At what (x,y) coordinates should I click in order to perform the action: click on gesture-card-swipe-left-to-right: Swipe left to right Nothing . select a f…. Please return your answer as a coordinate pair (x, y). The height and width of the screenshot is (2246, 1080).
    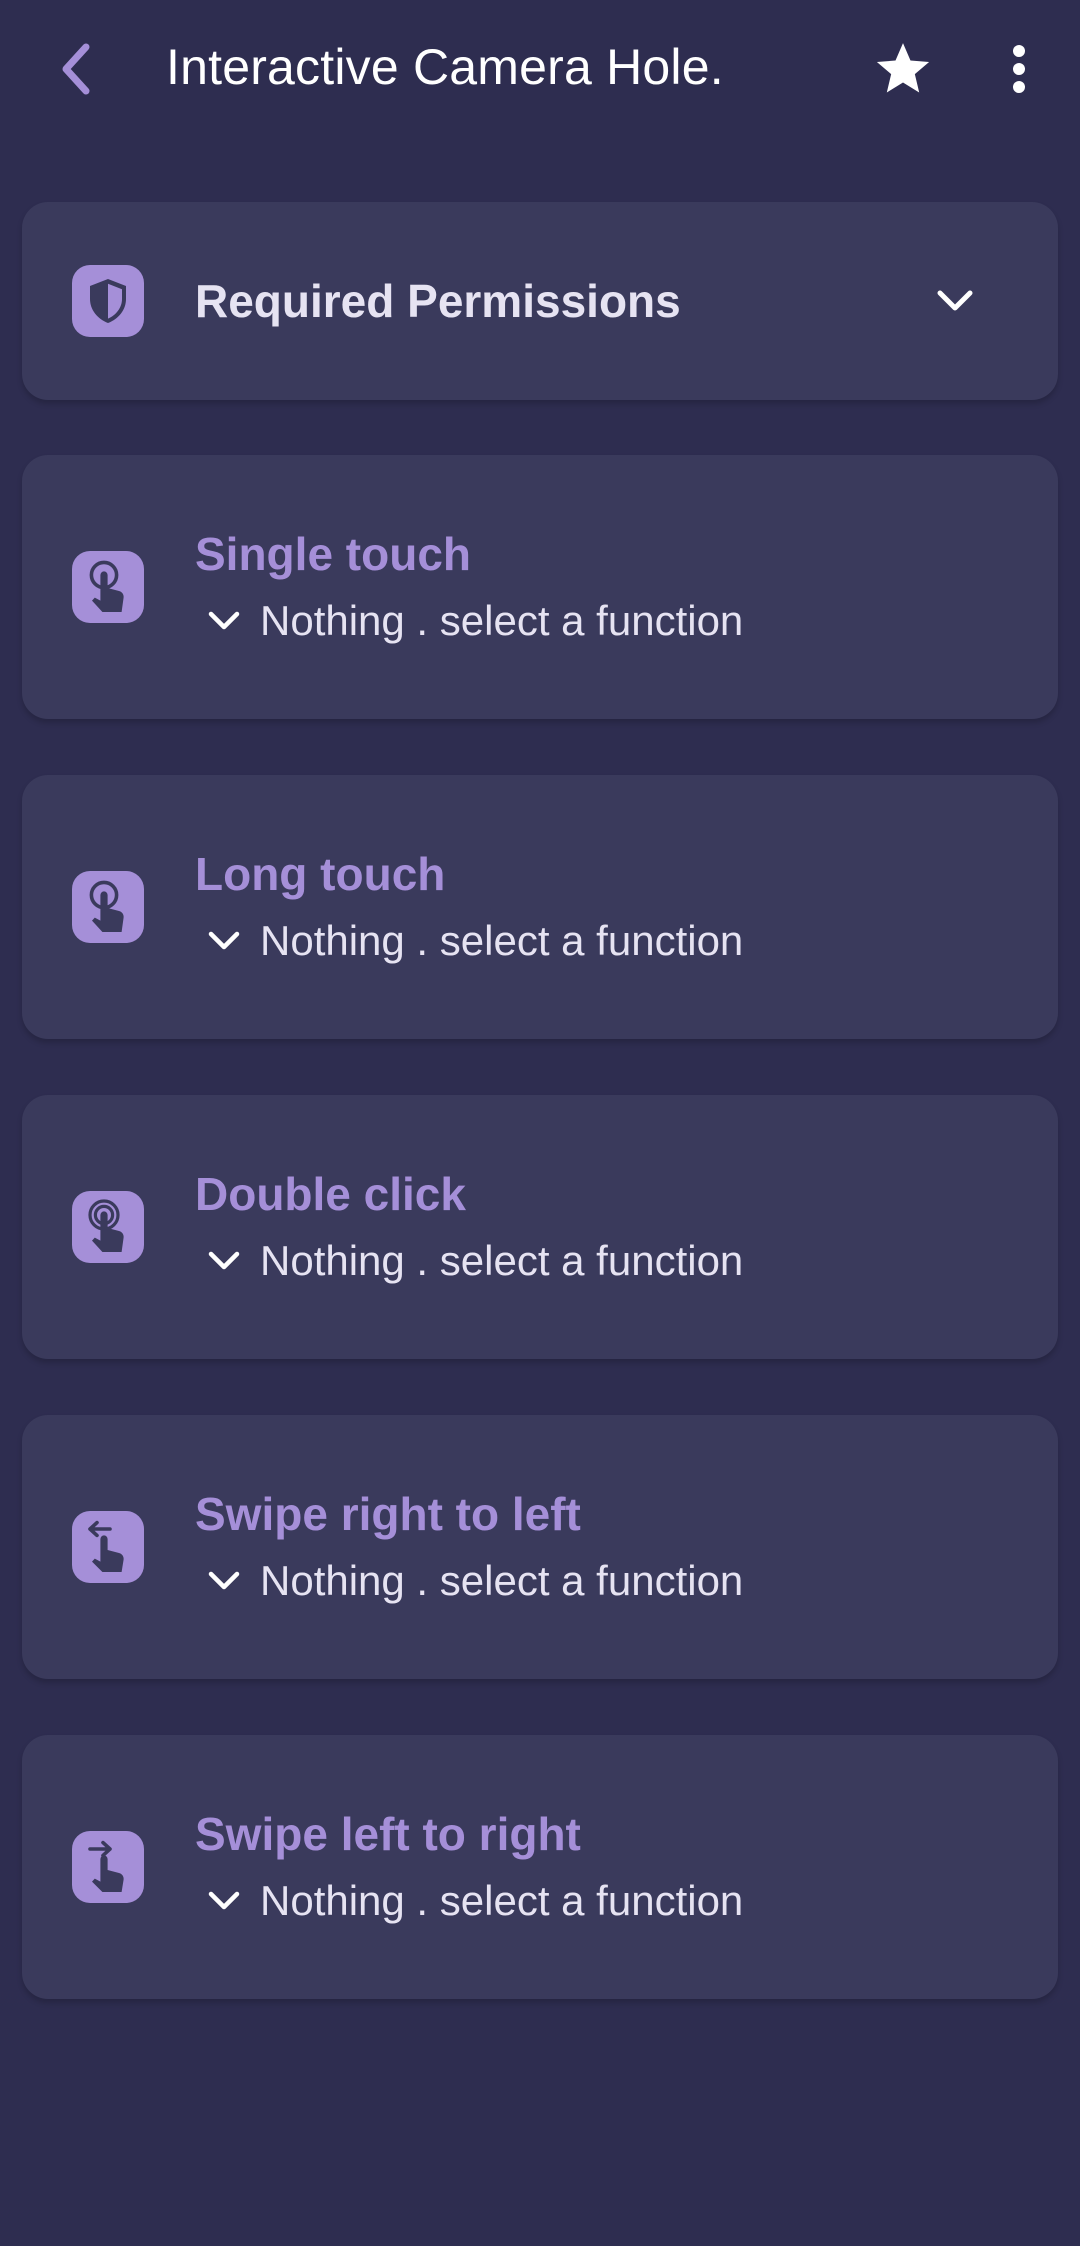
    Looking at the image, I should click on (540, 1867).